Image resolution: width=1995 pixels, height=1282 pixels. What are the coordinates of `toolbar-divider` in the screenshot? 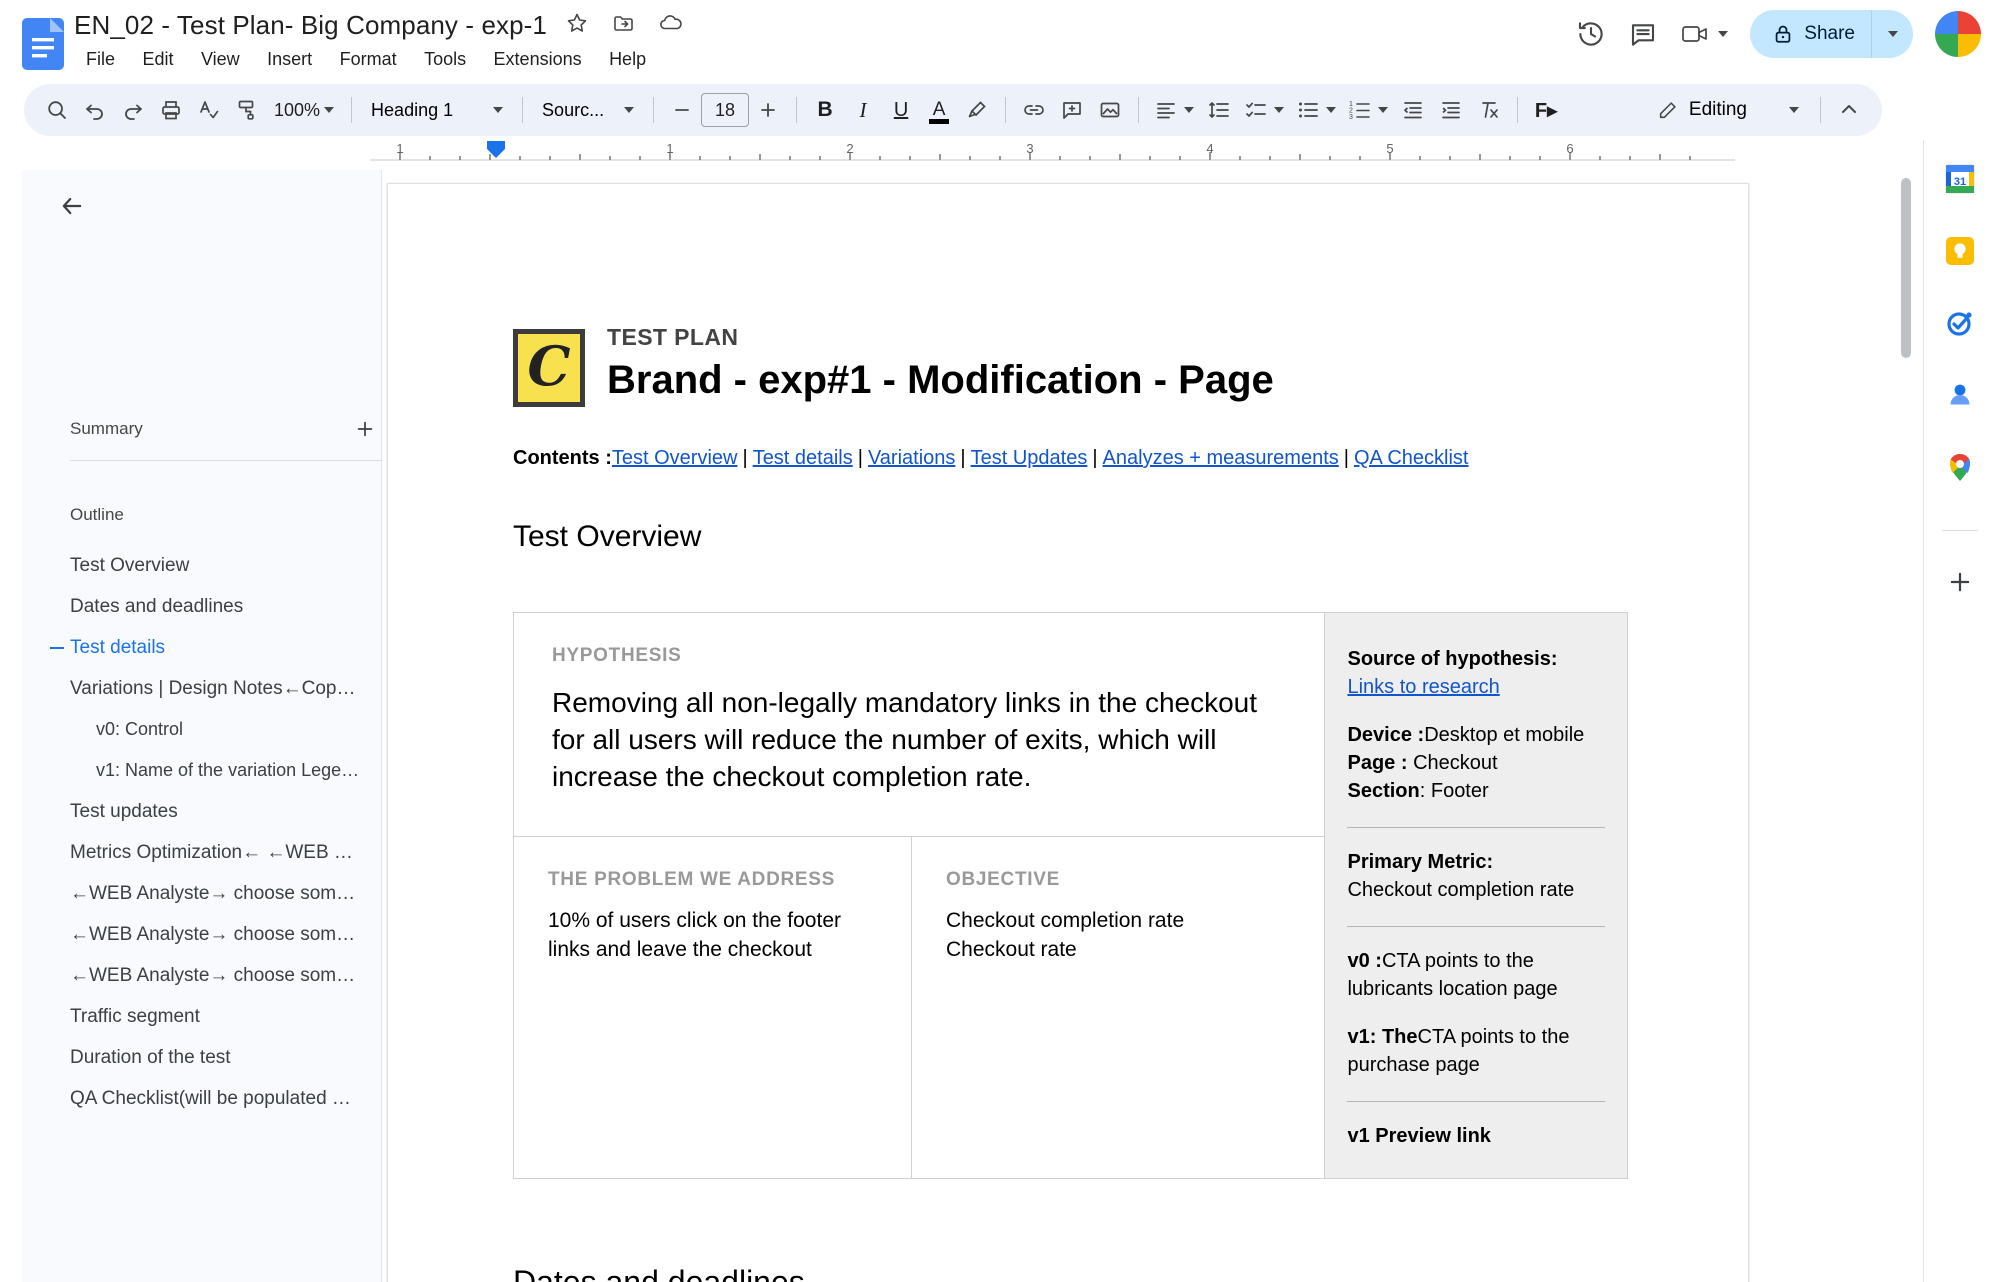 It's located at (797, 110).